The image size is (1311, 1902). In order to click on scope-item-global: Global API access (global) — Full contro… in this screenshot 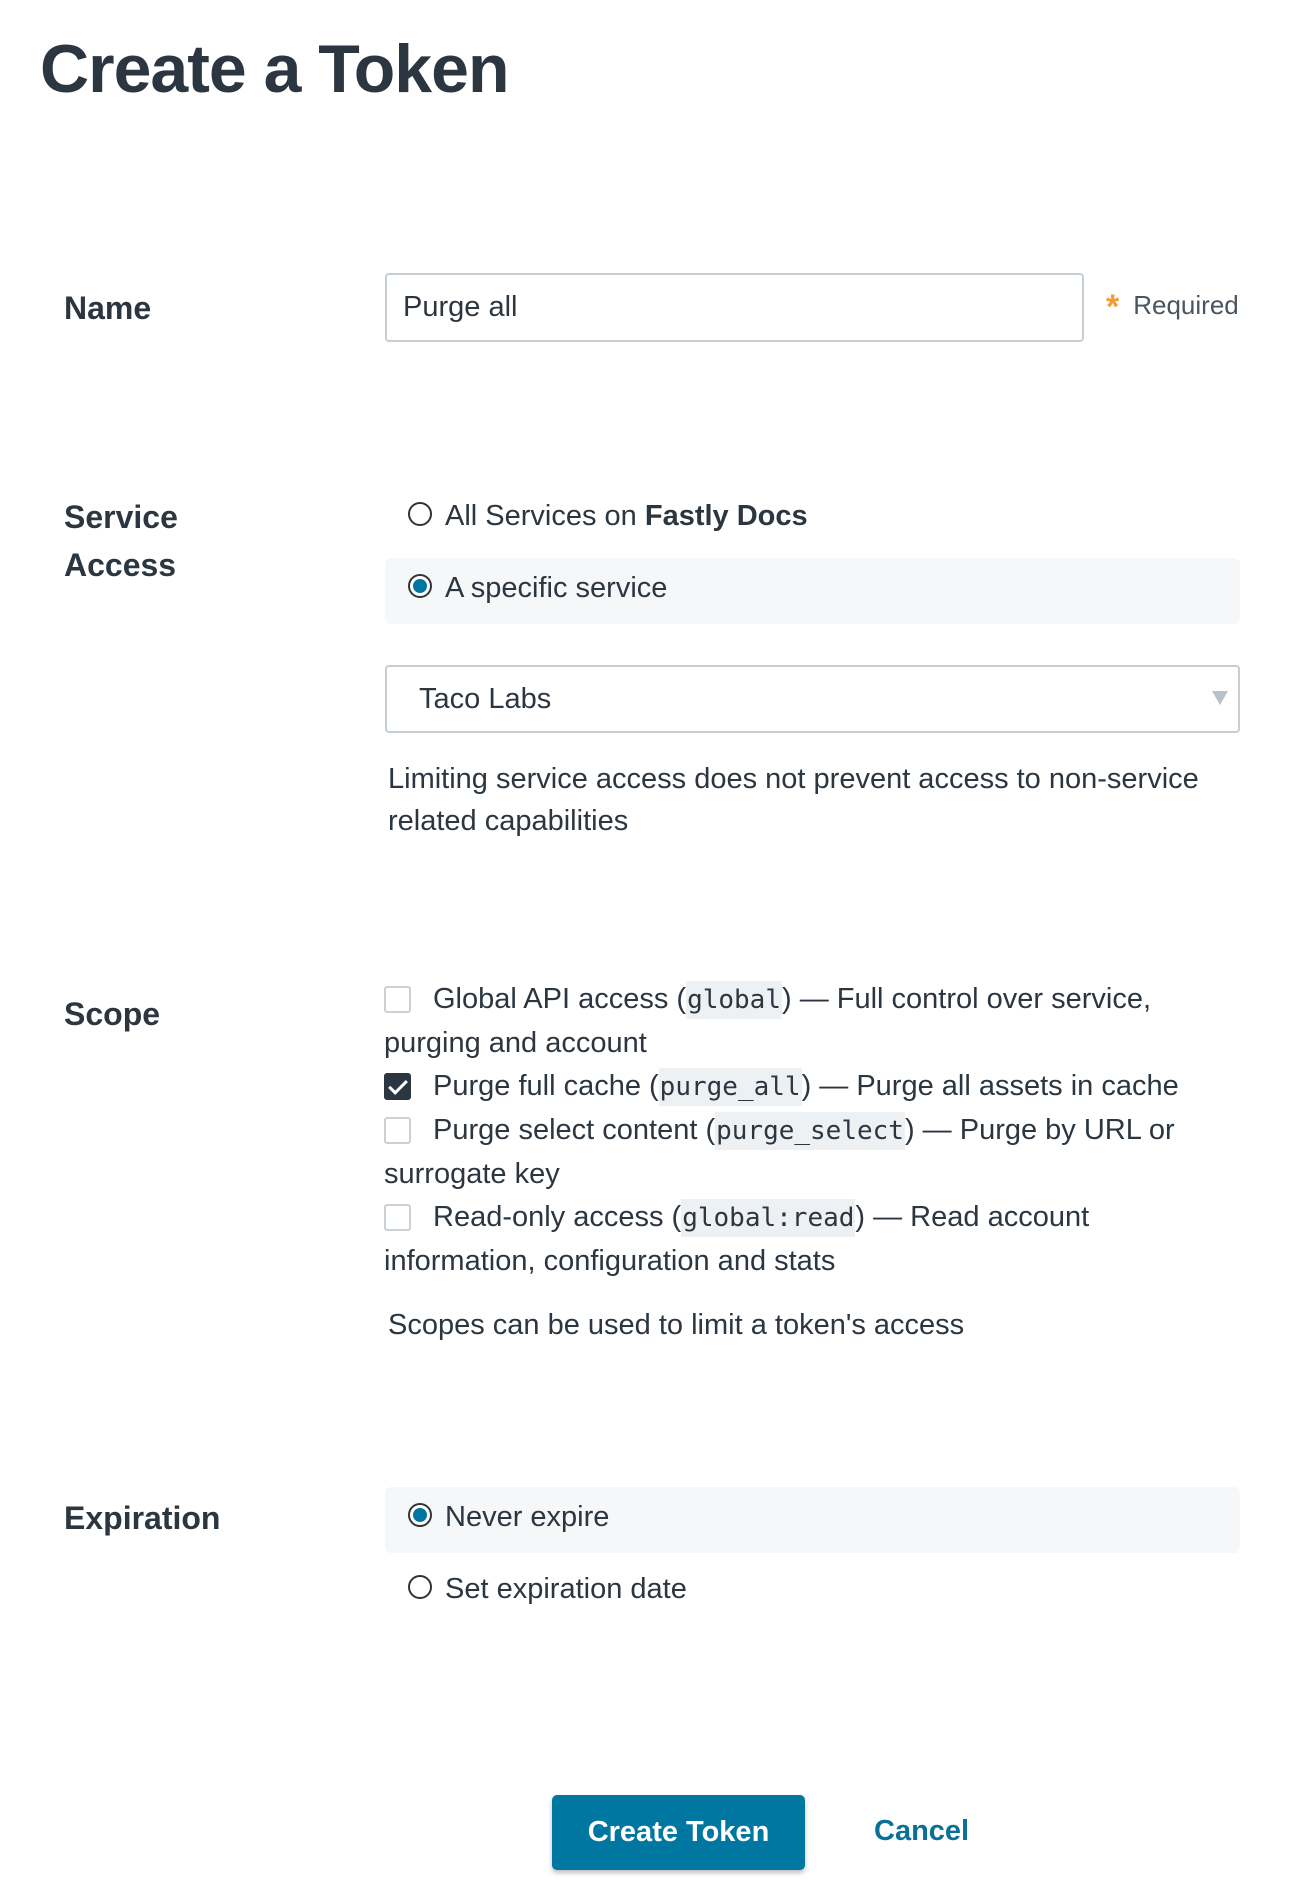, I will do `click(819, 1021)`.